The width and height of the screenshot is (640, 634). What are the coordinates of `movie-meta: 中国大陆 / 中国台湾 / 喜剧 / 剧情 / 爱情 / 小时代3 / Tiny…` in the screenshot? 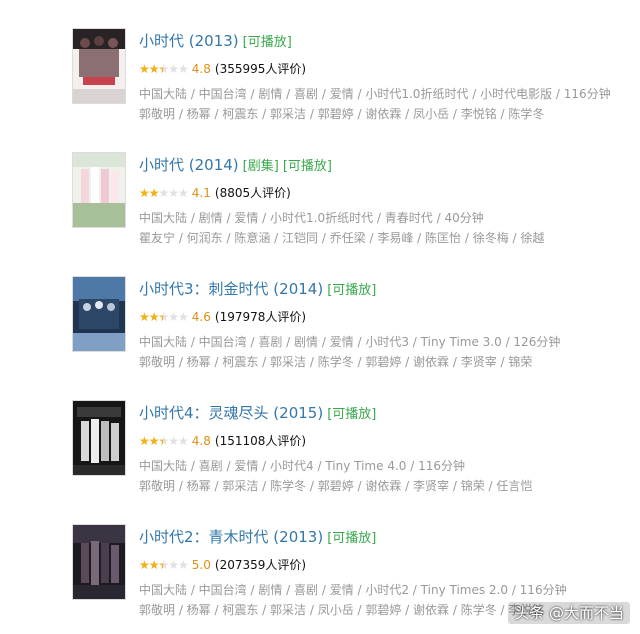 It's located at (350, 342).